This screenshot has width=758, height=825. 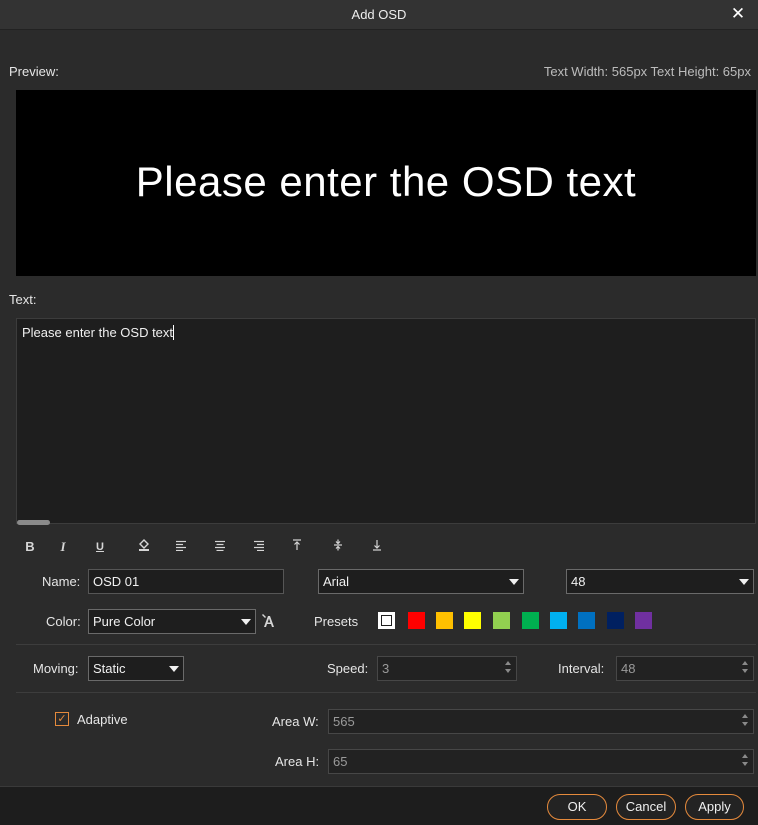 I want to click on color-mode-select: Pure Color, so click(x=172, y=621).